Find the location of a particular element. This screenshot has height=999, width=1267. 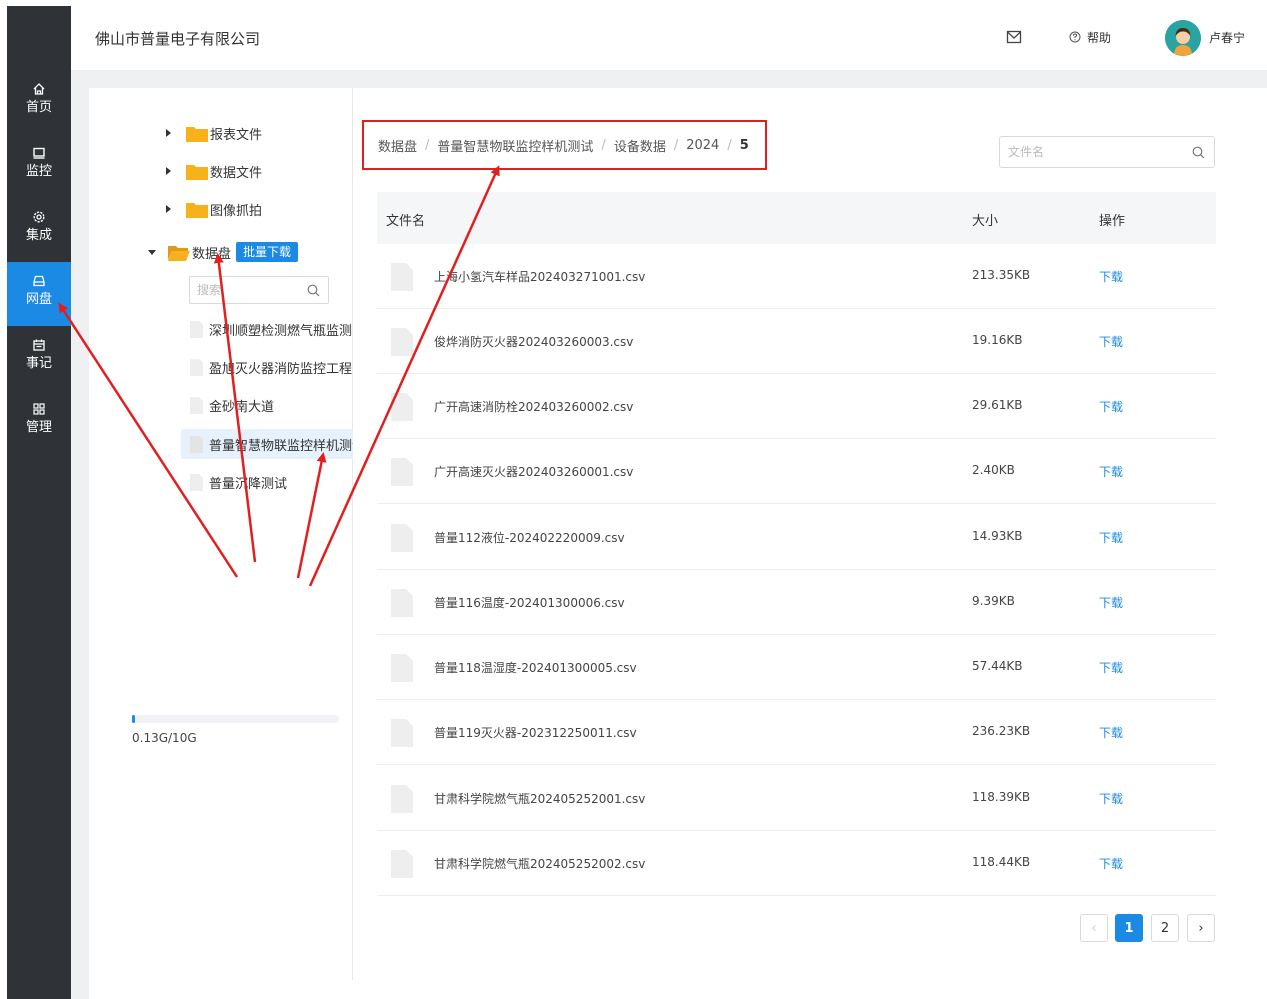

company-name: 佛山市普量电子有限公司 is located at coordinates (178, 39).